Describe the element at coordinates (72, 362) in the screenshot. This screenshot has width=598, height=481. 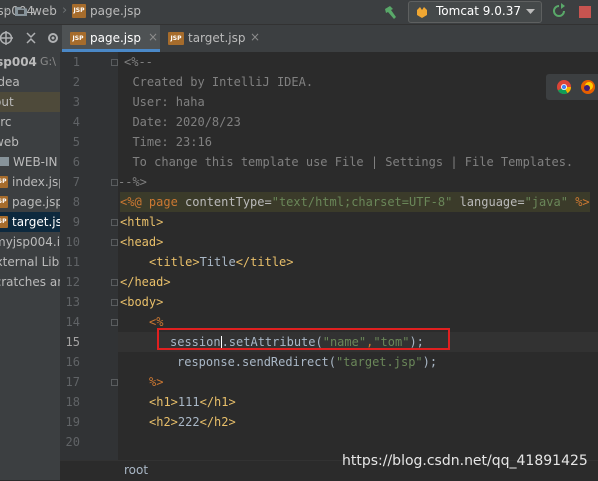
I see `line-number: 16` at that location.